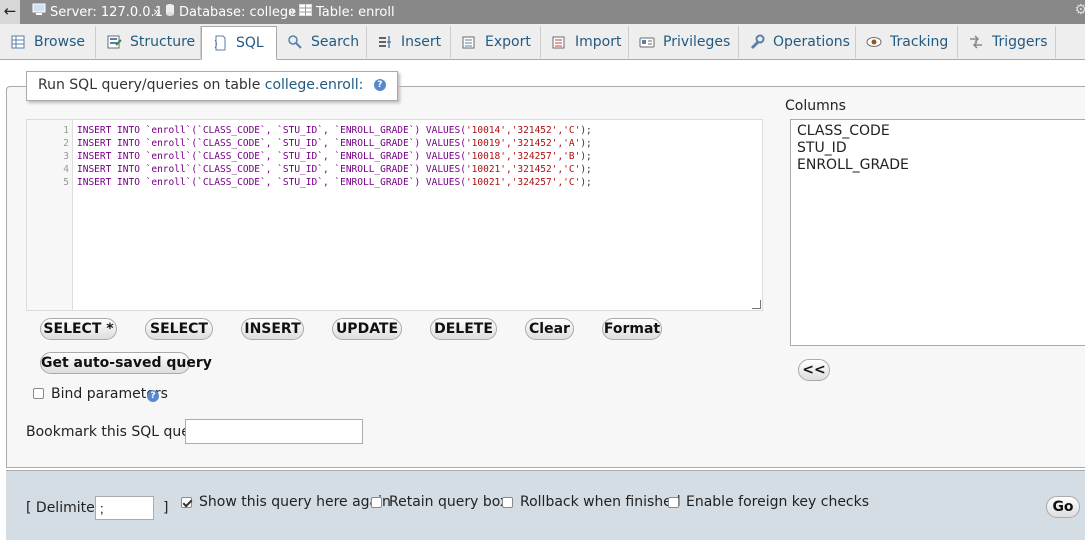 The width and height of the screenshot is (1085, 540). I want to click on tab-tracking: Tracking, so click(907, 42).